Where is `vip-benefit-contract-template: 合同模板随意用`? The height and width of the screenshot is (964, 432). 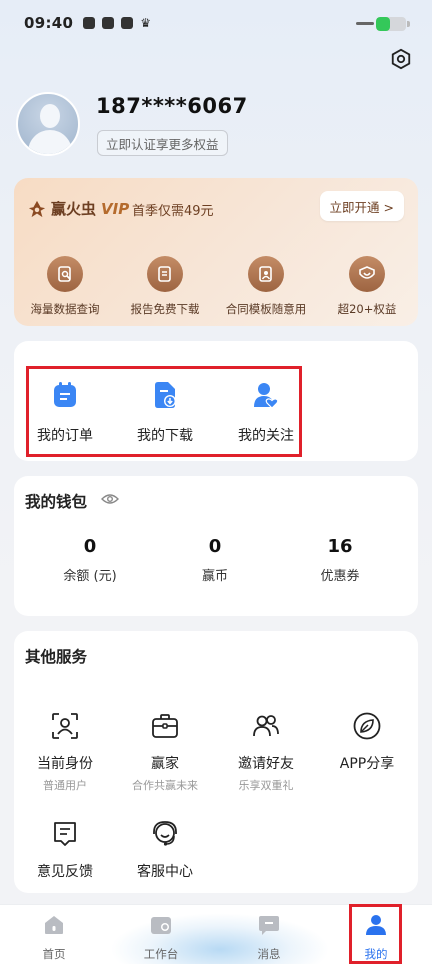 vip-benefit-contract-template: 合同模板随意用 is located at coordinates (266, 286).